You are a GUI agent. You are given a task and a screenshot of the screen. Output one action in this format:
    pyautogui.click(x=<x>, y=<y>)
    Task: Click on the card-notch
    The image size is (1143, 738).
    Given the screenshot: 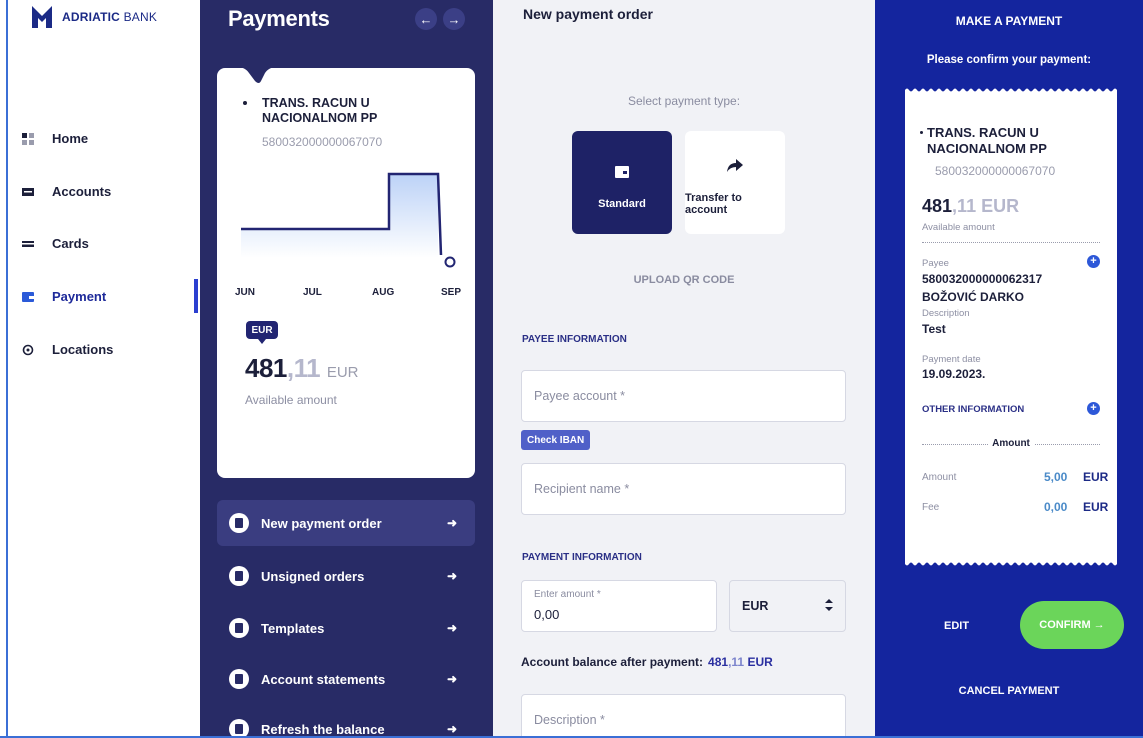 What is the action you would take?
    pyautogui.click(x=247, y=75)
    